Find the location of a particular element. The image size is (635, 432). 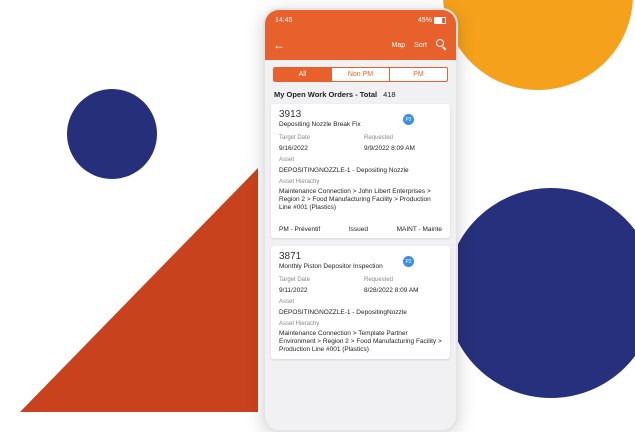

arrow-left-icon: ← is located at coordinates (283, 45).